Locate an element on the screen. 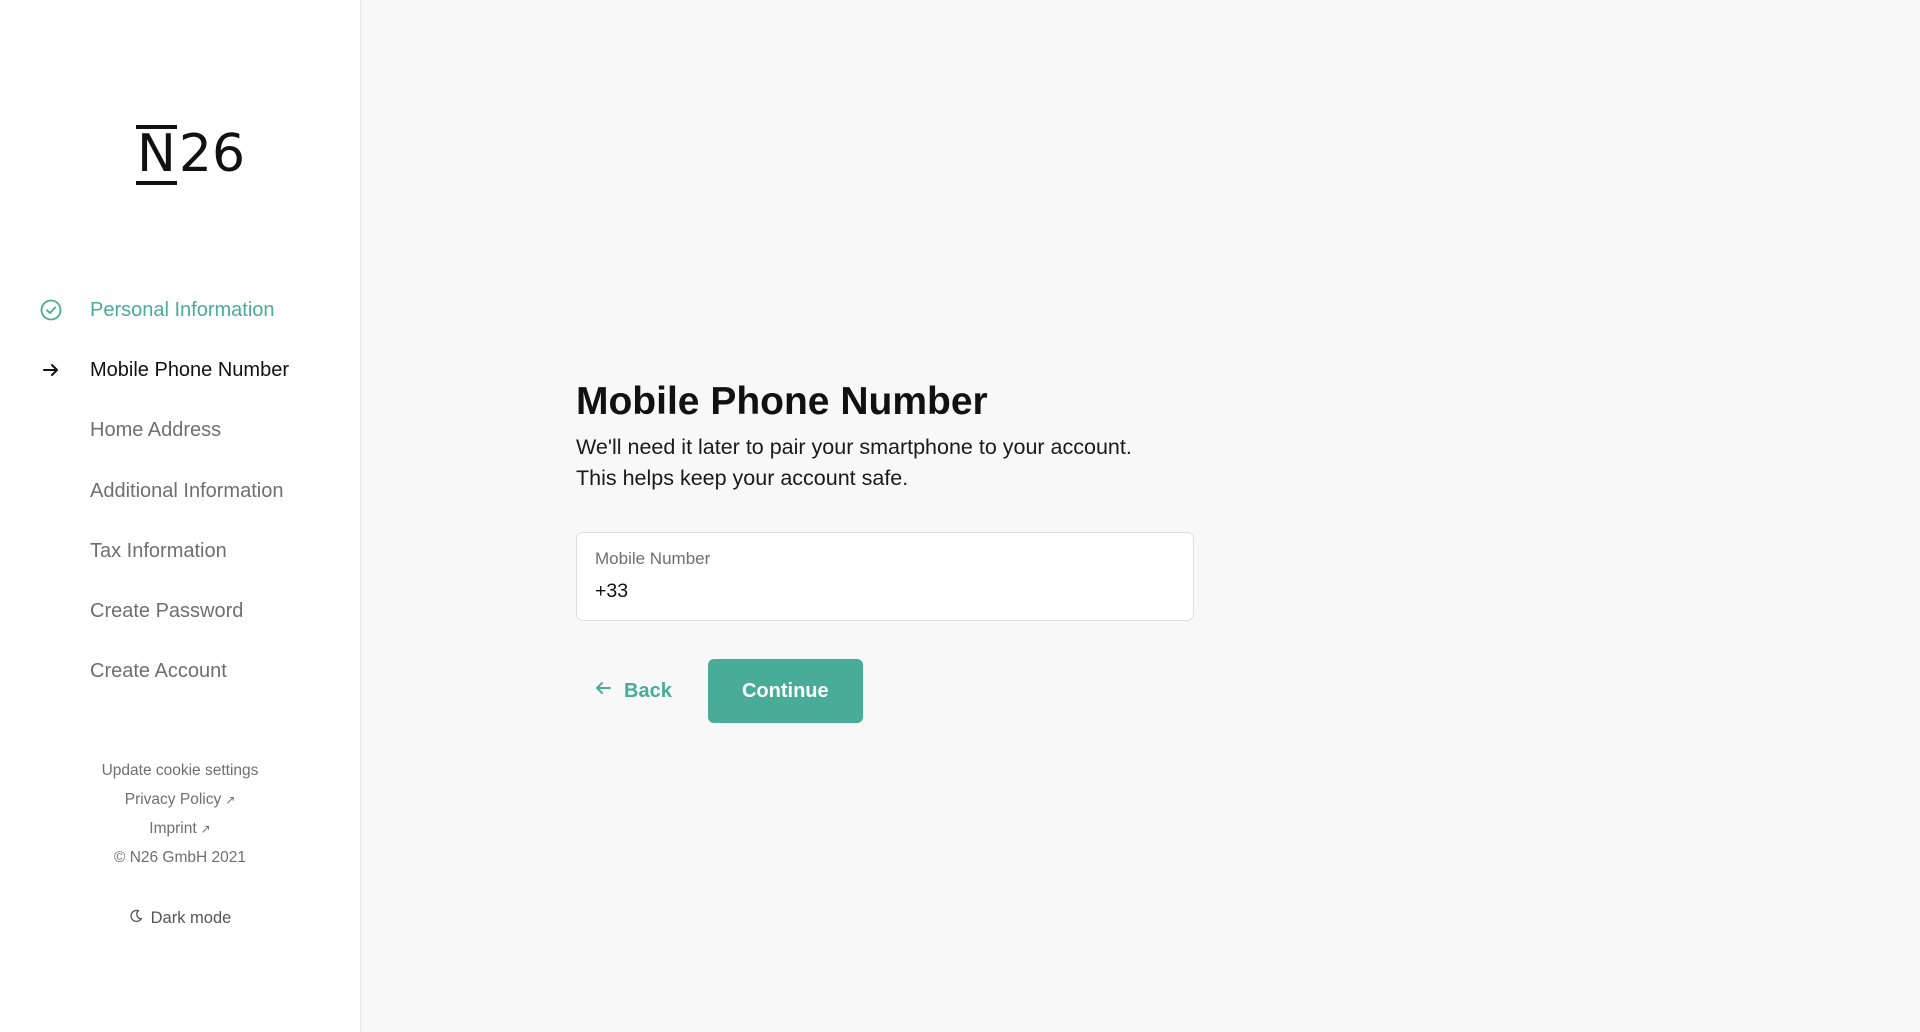 This screenshot has width=1920, height=1032. arrow-left-icon is located at coordinates (603, 691).